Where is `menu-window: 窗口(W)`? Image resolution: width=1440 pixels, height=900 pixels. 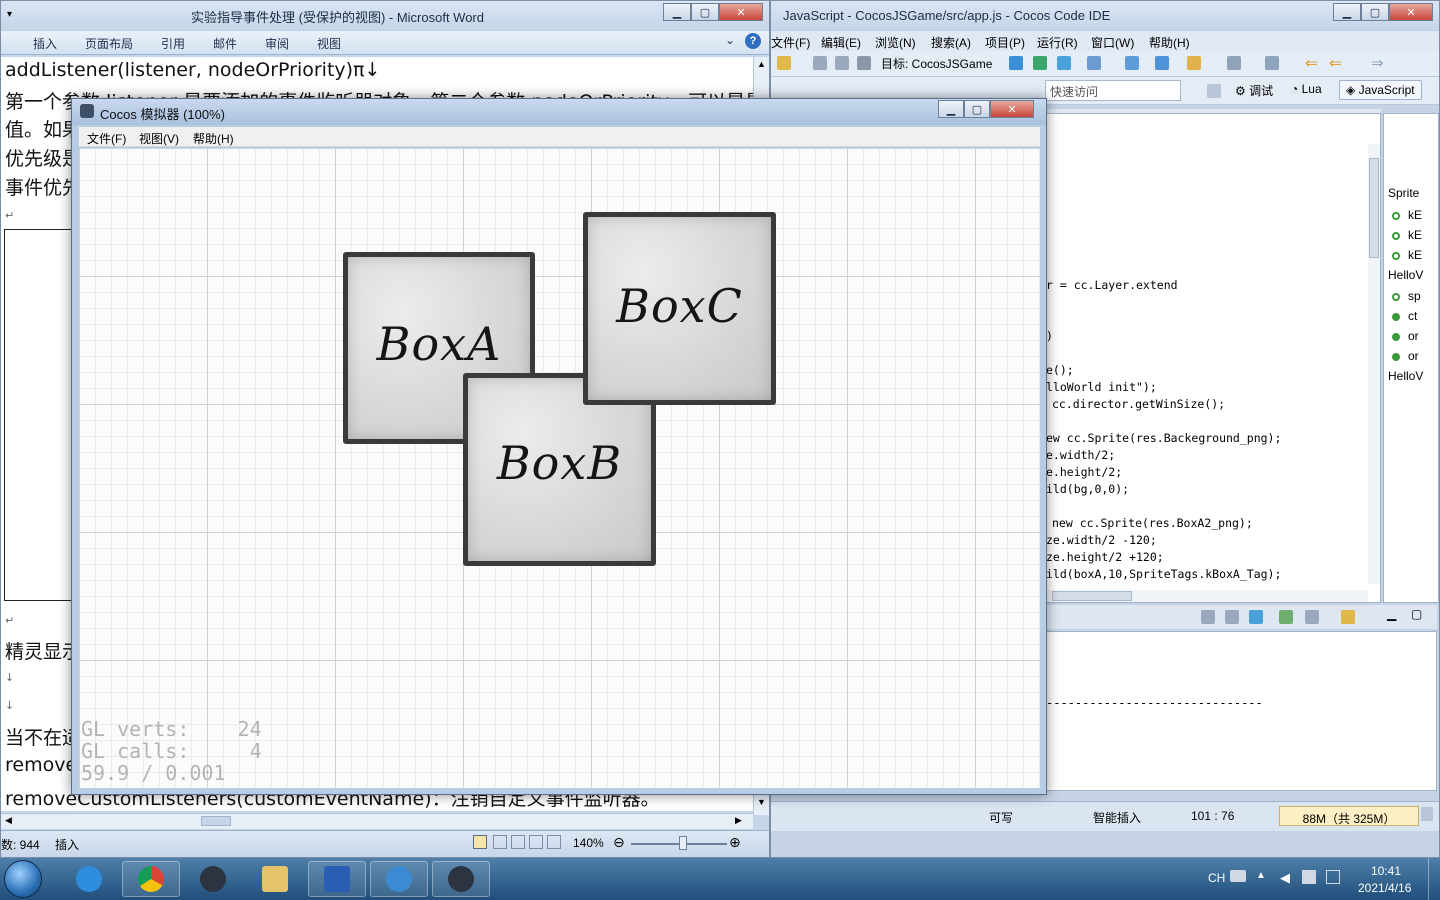 menu-window: 窗口(W) is located at coordinates (1112, 42).